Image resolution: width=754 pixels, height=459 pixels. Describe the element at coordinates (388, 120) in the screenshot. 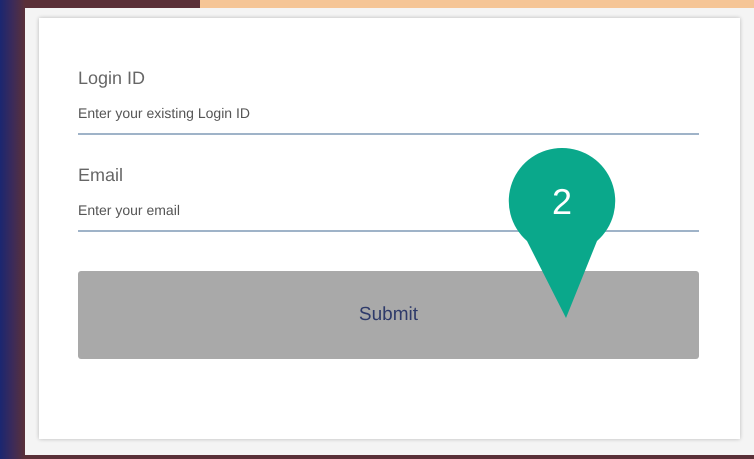

I see `input-field: Enter your existing Login ID` at that location.